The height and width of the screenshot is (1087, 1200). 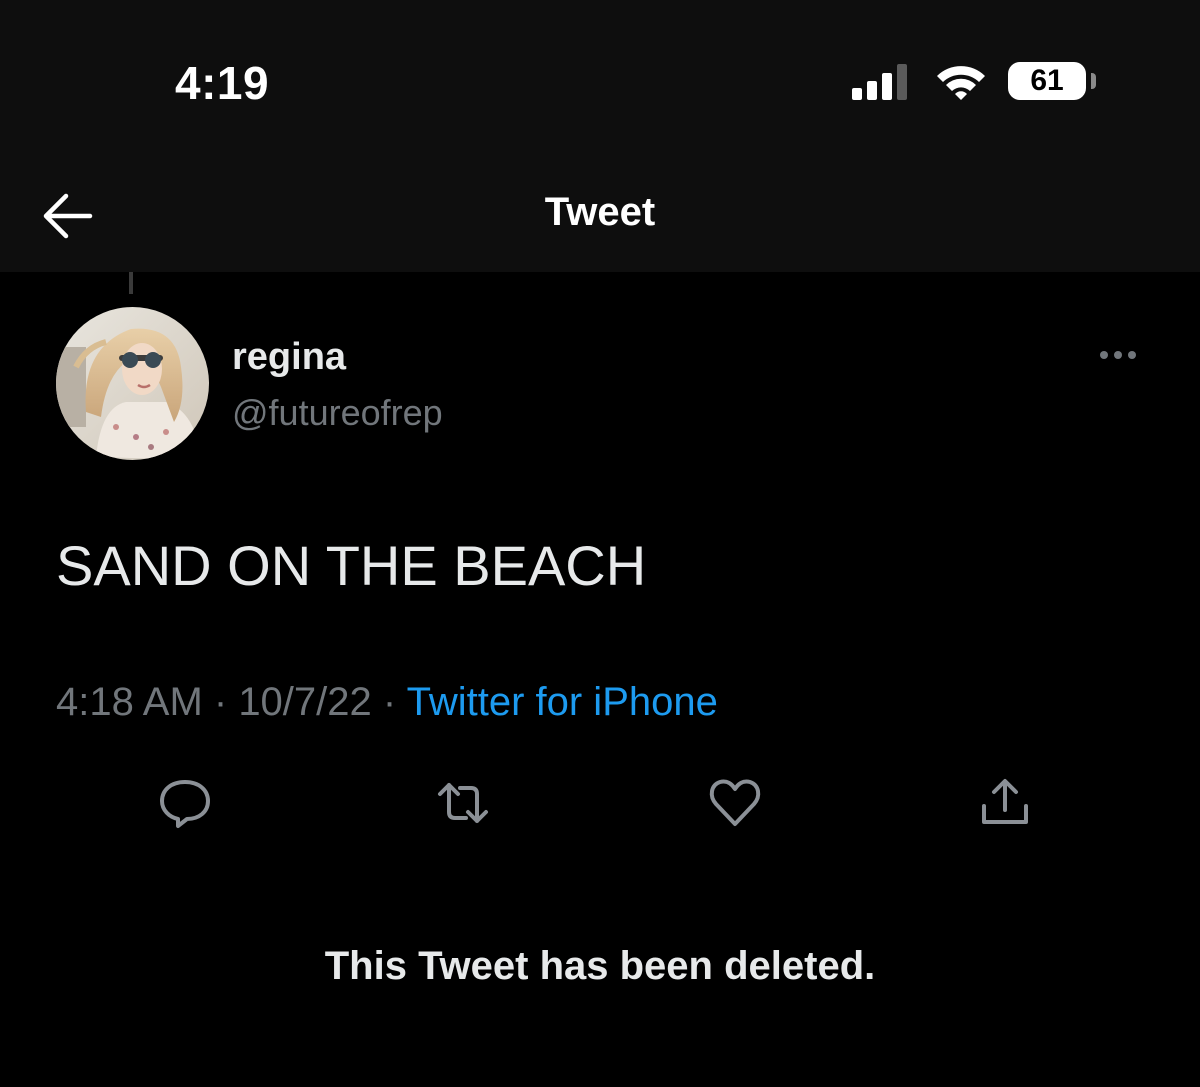 I want to click on status-bar: 4:19 61, so click(x=600, y=80).